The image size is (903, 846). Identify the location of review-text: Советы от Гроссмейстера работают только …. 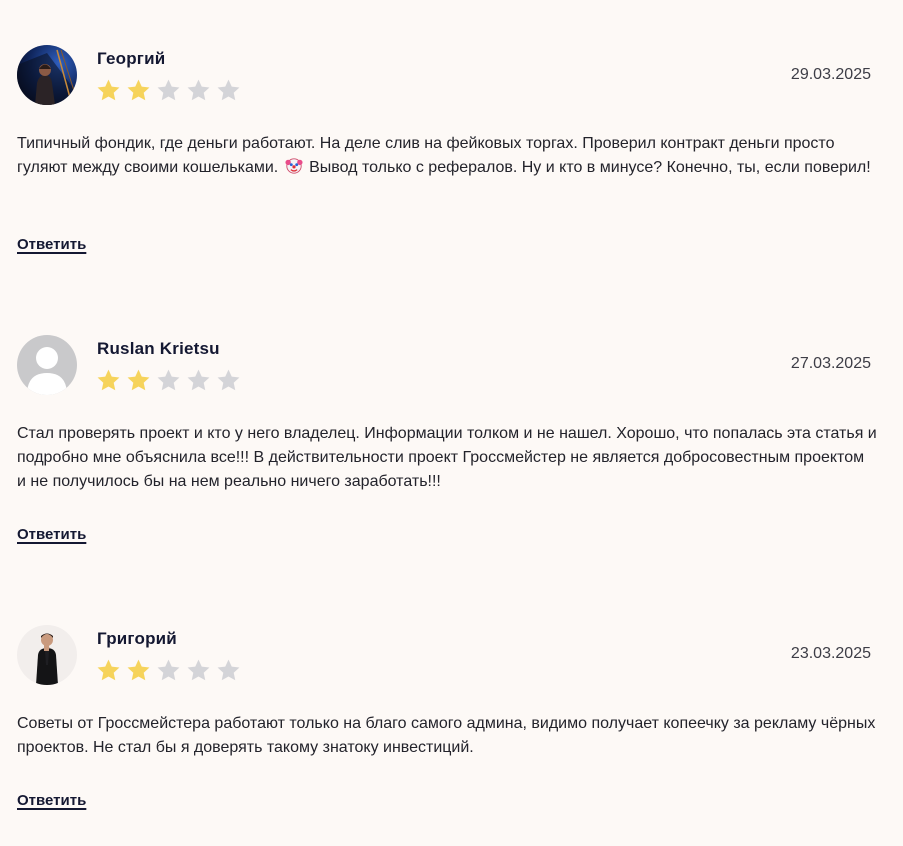
(446, 735).